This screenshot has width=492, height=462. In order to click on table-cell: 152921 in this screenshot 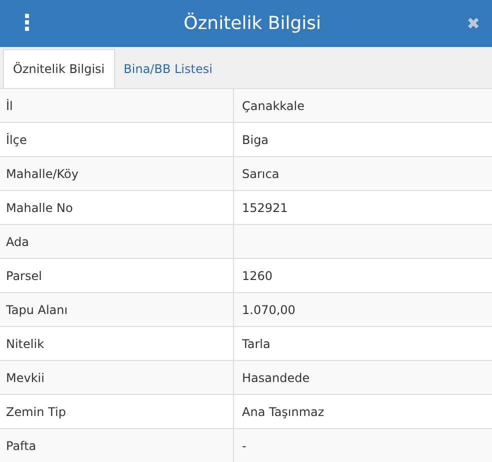, I will do `click(362, 207)`.